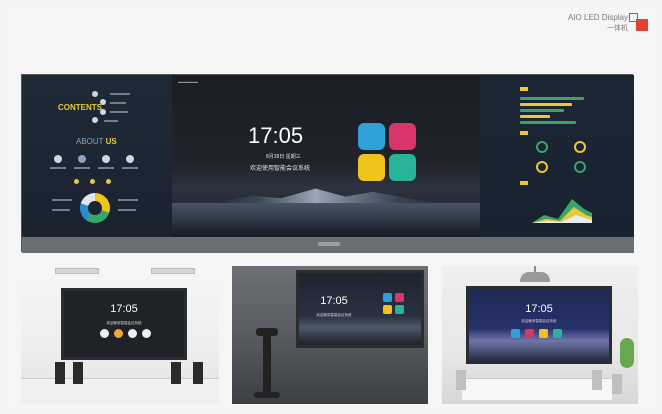  I want to click on desk-graphic, so click(120, 391).